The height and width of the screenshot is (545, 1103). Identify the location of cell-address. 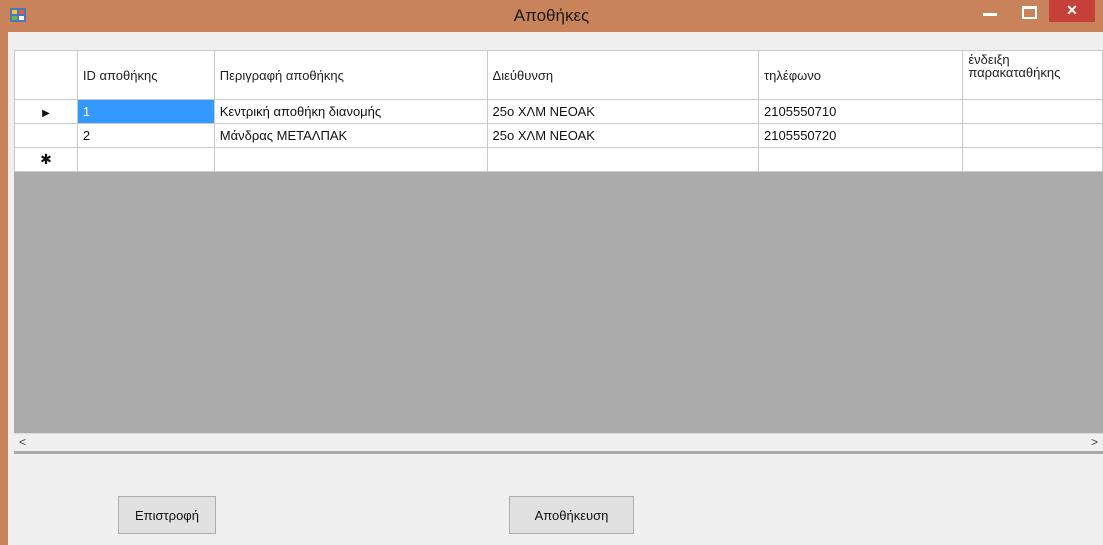
(623, 159).